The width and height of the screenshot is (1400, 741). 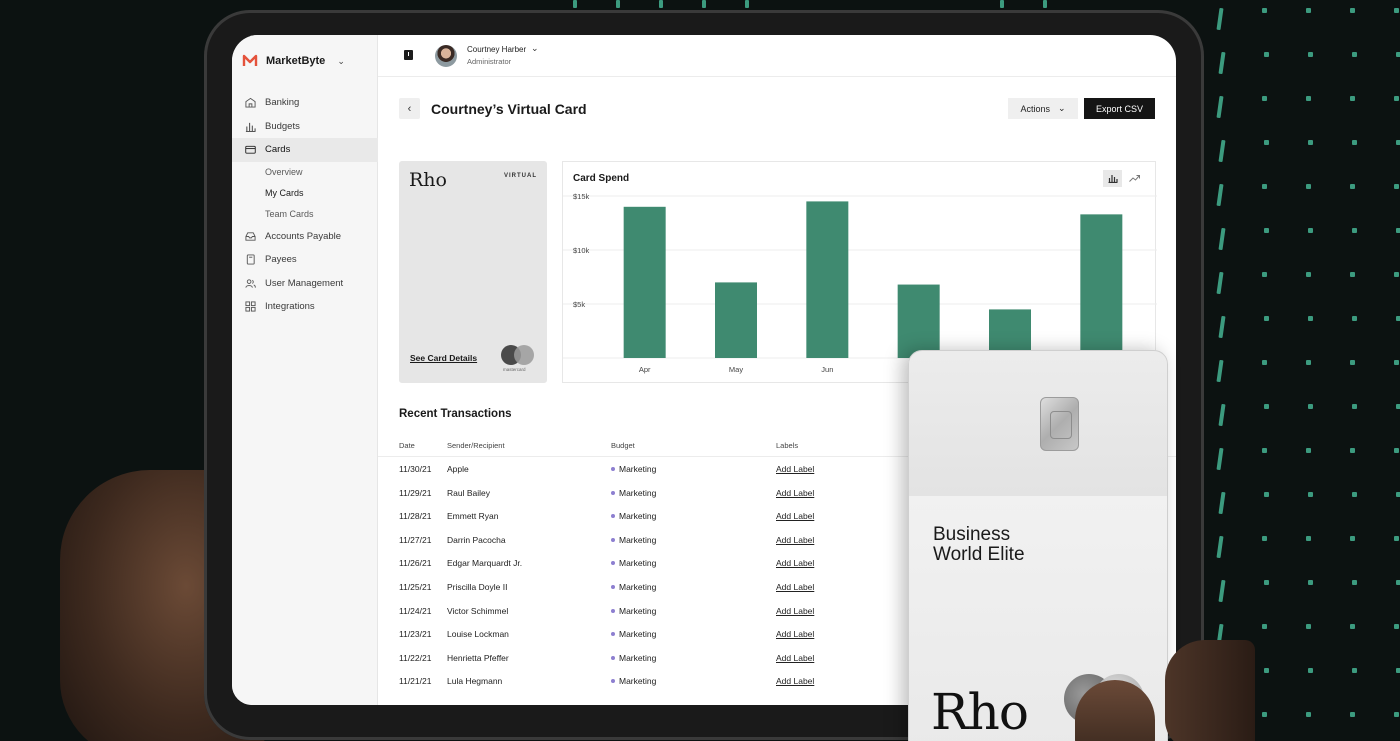 What do you see at coordinates (407, 445) in the screenshot?
I see `column-header-date: Date` at bounding box center [407, 445].